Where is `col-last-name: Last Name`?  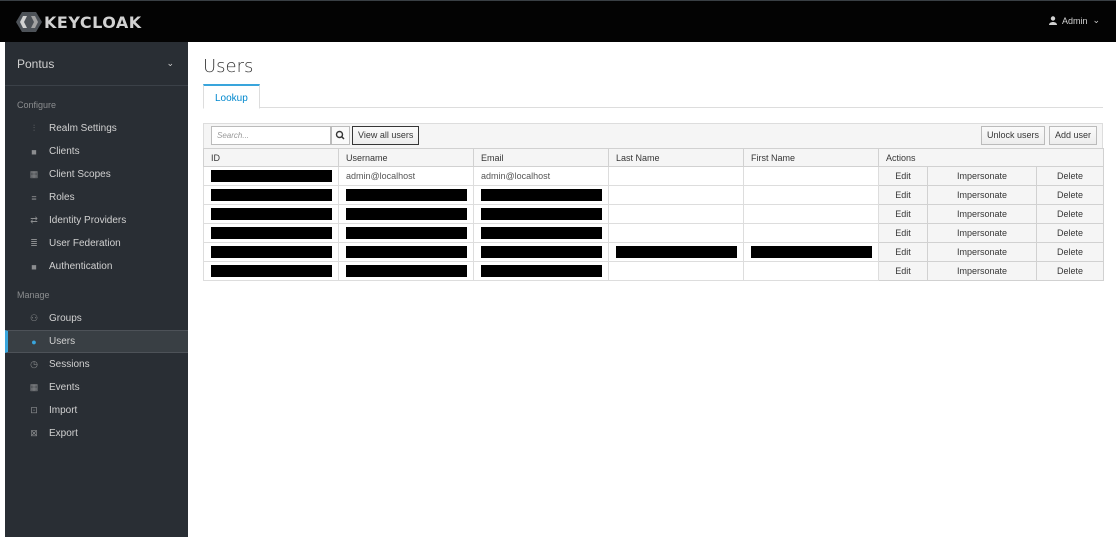 col-last-name: Last Name is located at coordinates (676, 157).